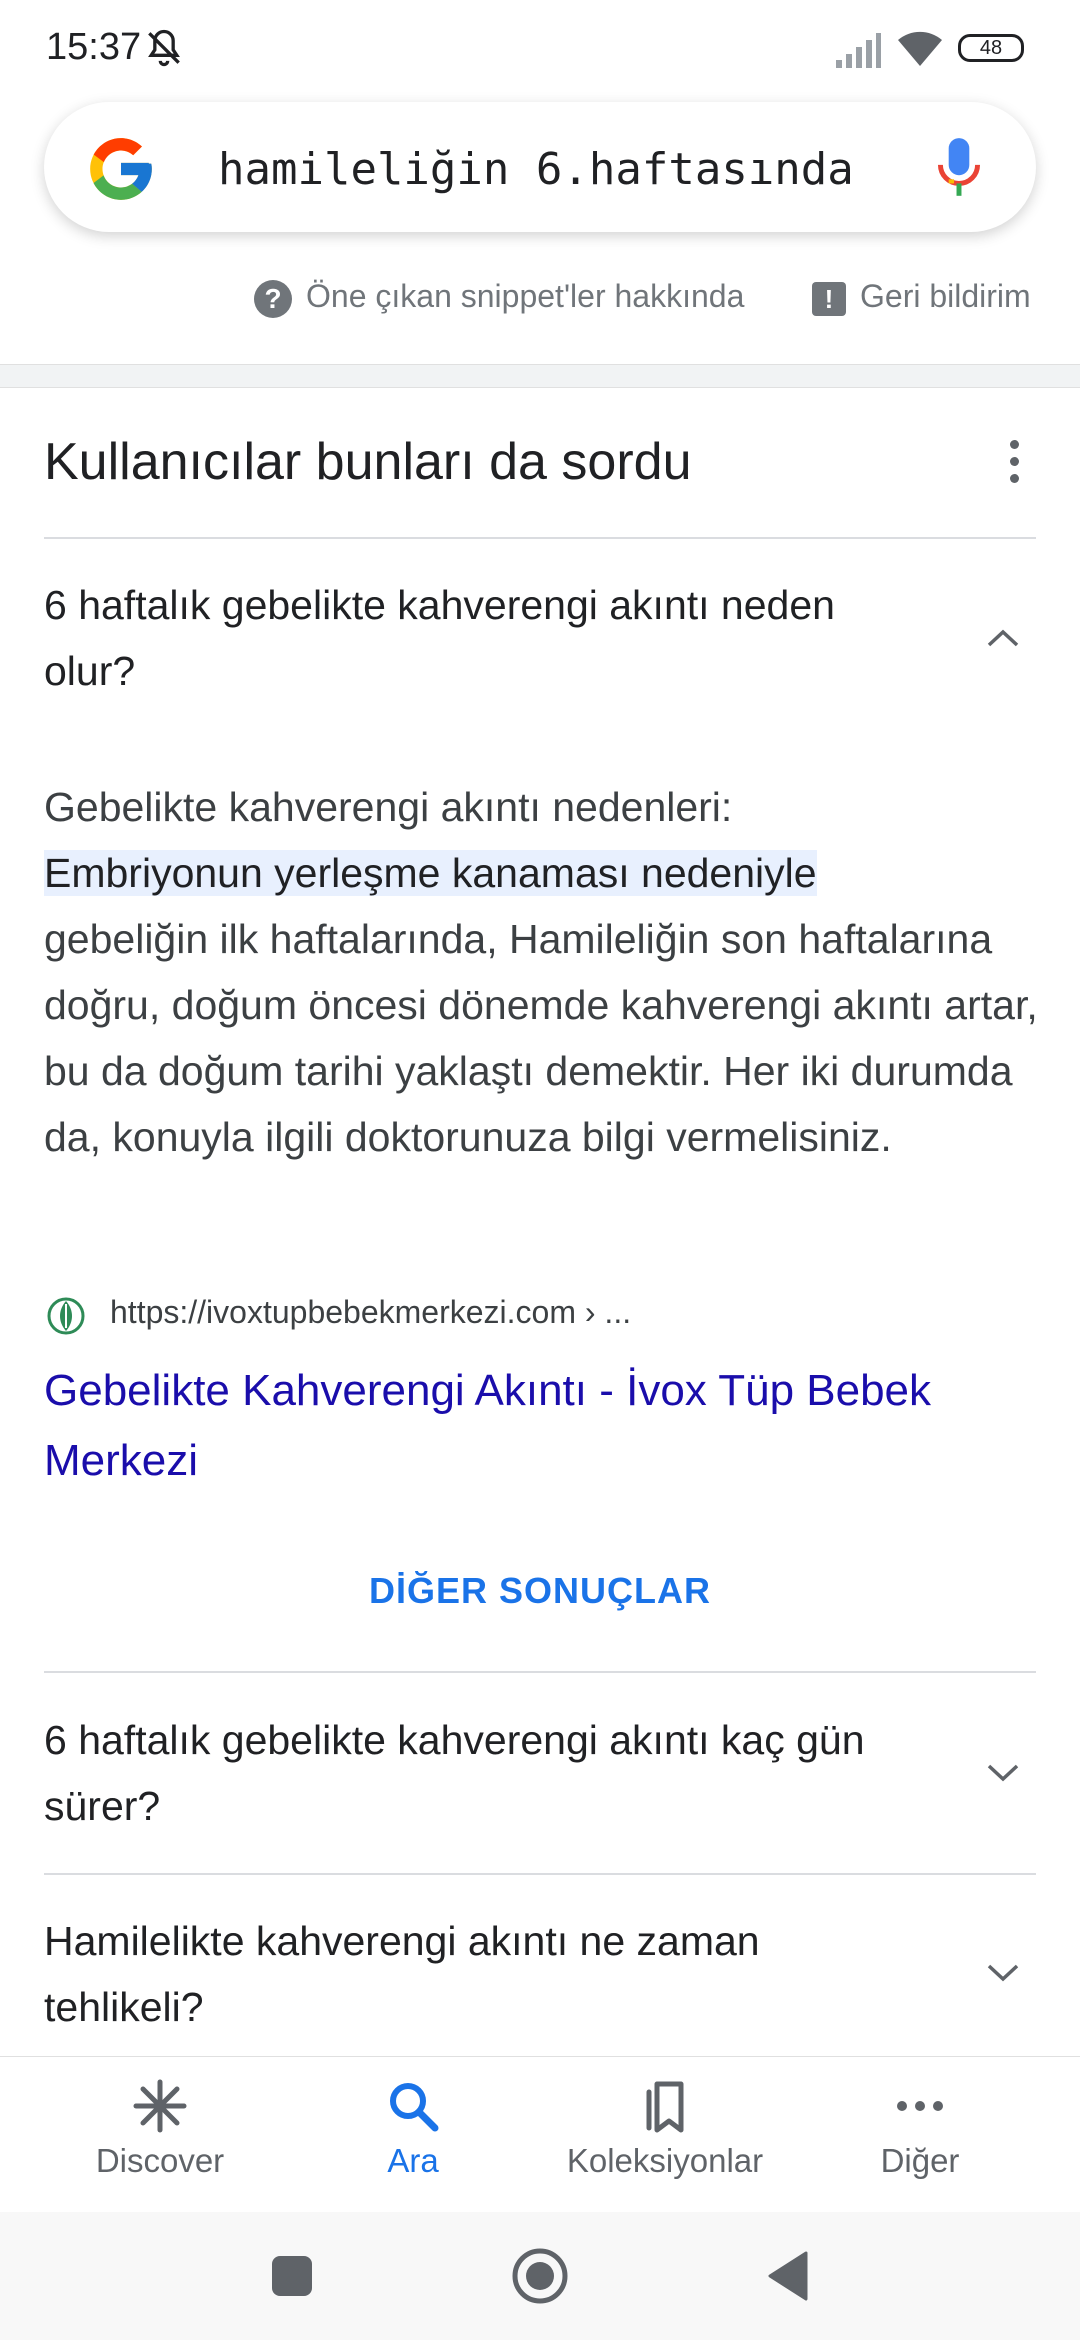 This screenshot has width=1080, height=2340. Describe the element at coordinates (414, 2107) in the screenshot. I see `search-icon` at that location.